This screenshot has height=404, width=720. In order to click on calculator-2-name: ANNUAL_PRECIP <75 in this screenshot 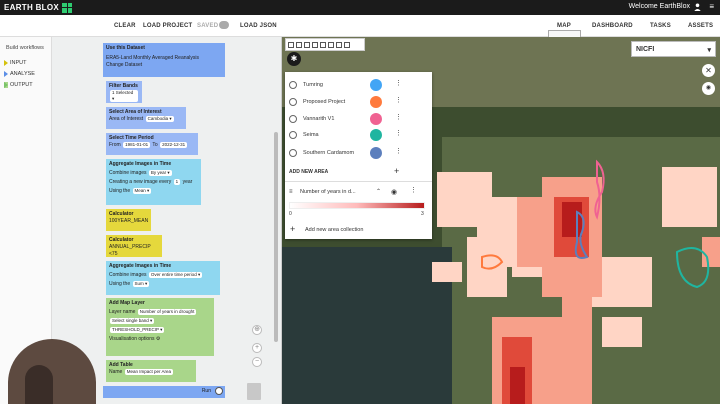, I will do `click(130, 250)`.